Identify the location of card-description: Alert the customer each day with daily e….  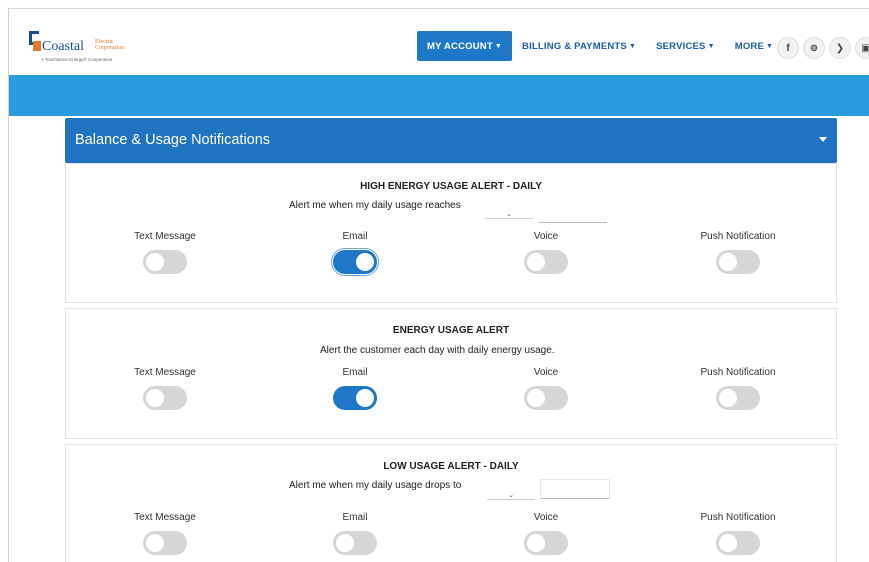
(437, 350).